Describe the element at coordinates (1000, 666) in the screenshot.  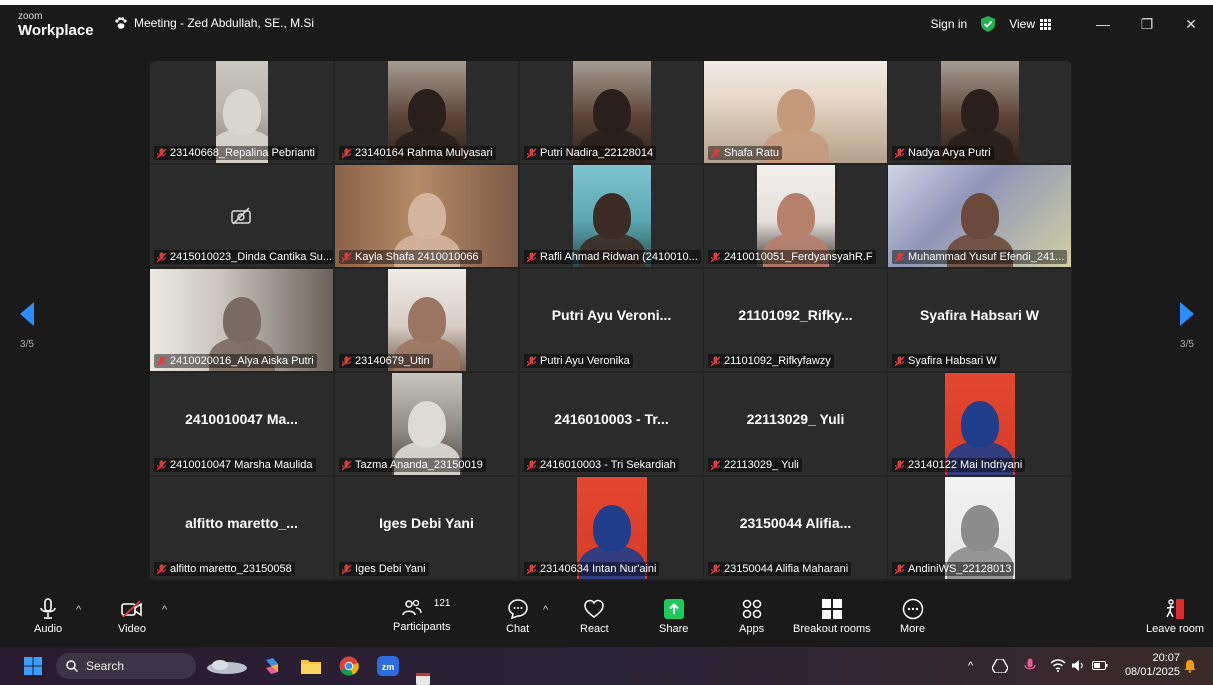
I see `google-drive-icon` at that location.